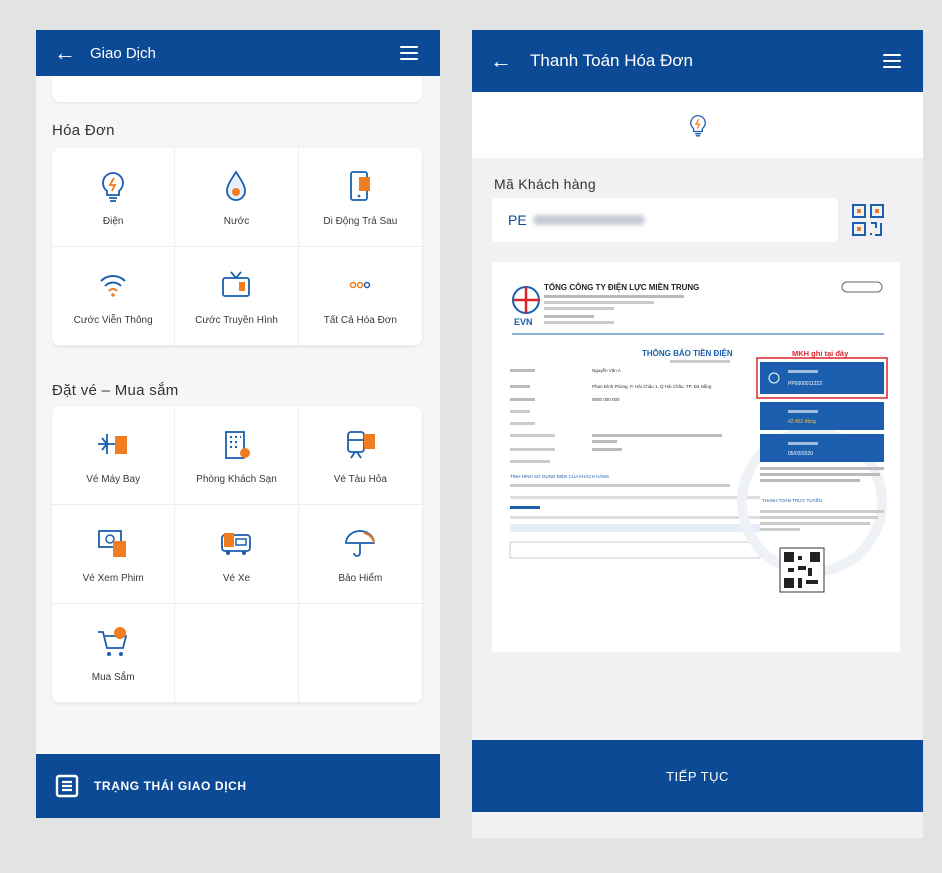 This screenshot has height=873, width=942. What do you see at coordinates (687, 353) in the screenshot?
I see `notice-title: THÔNG BÁO TIỀN ĐIỆN` at bounding box center [687, 353].